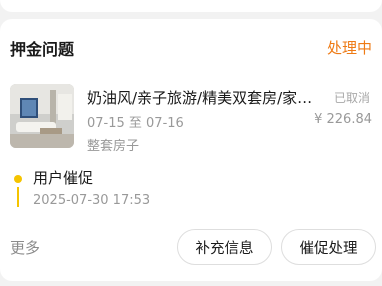  I want to click on more-link: 更多, so click(25, 247).